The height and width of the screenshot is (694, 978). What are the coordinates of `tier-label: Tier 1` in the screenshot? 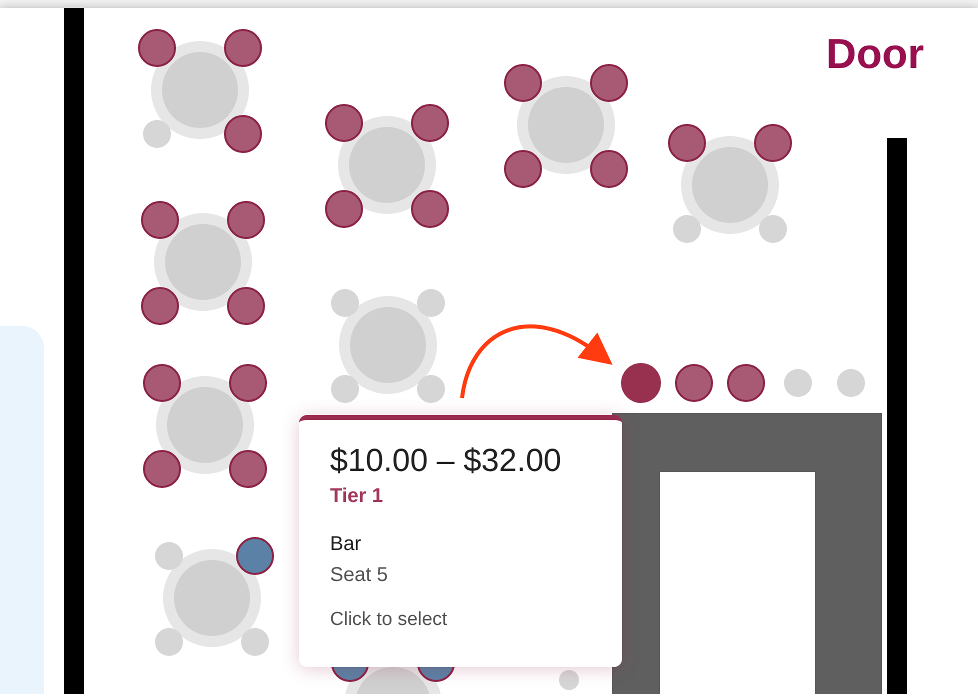 It's located at (357, 496).